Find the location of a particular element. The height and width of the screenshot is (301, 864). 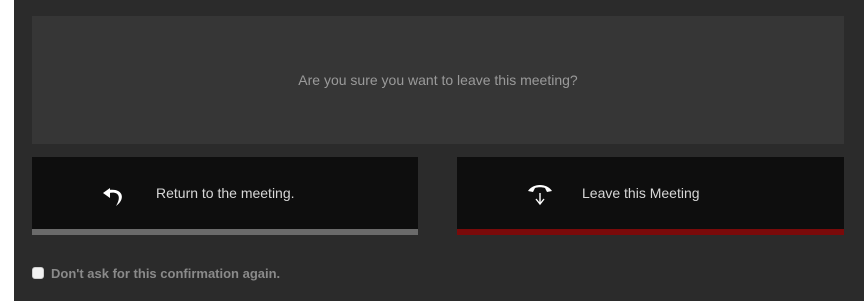

leave-button-accent-bar is located at coordinates (650, 232).